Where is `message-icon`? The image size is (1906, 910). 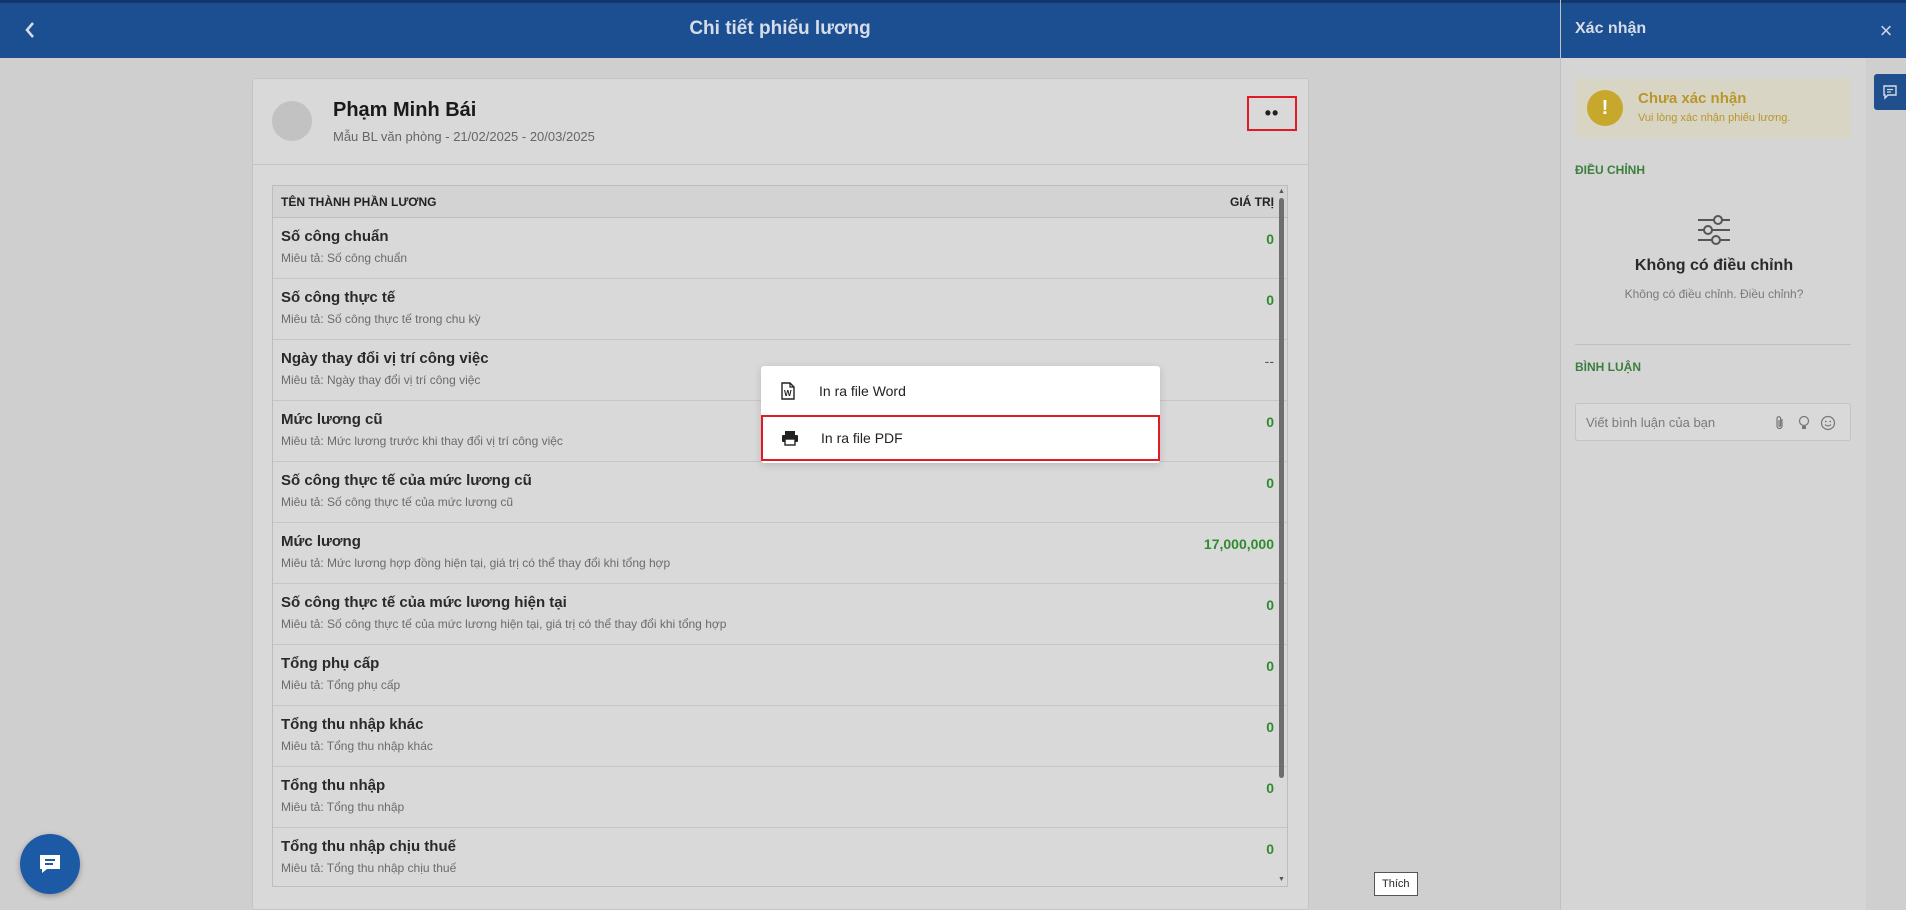 message-icon is located at coordinates (1890, 92).